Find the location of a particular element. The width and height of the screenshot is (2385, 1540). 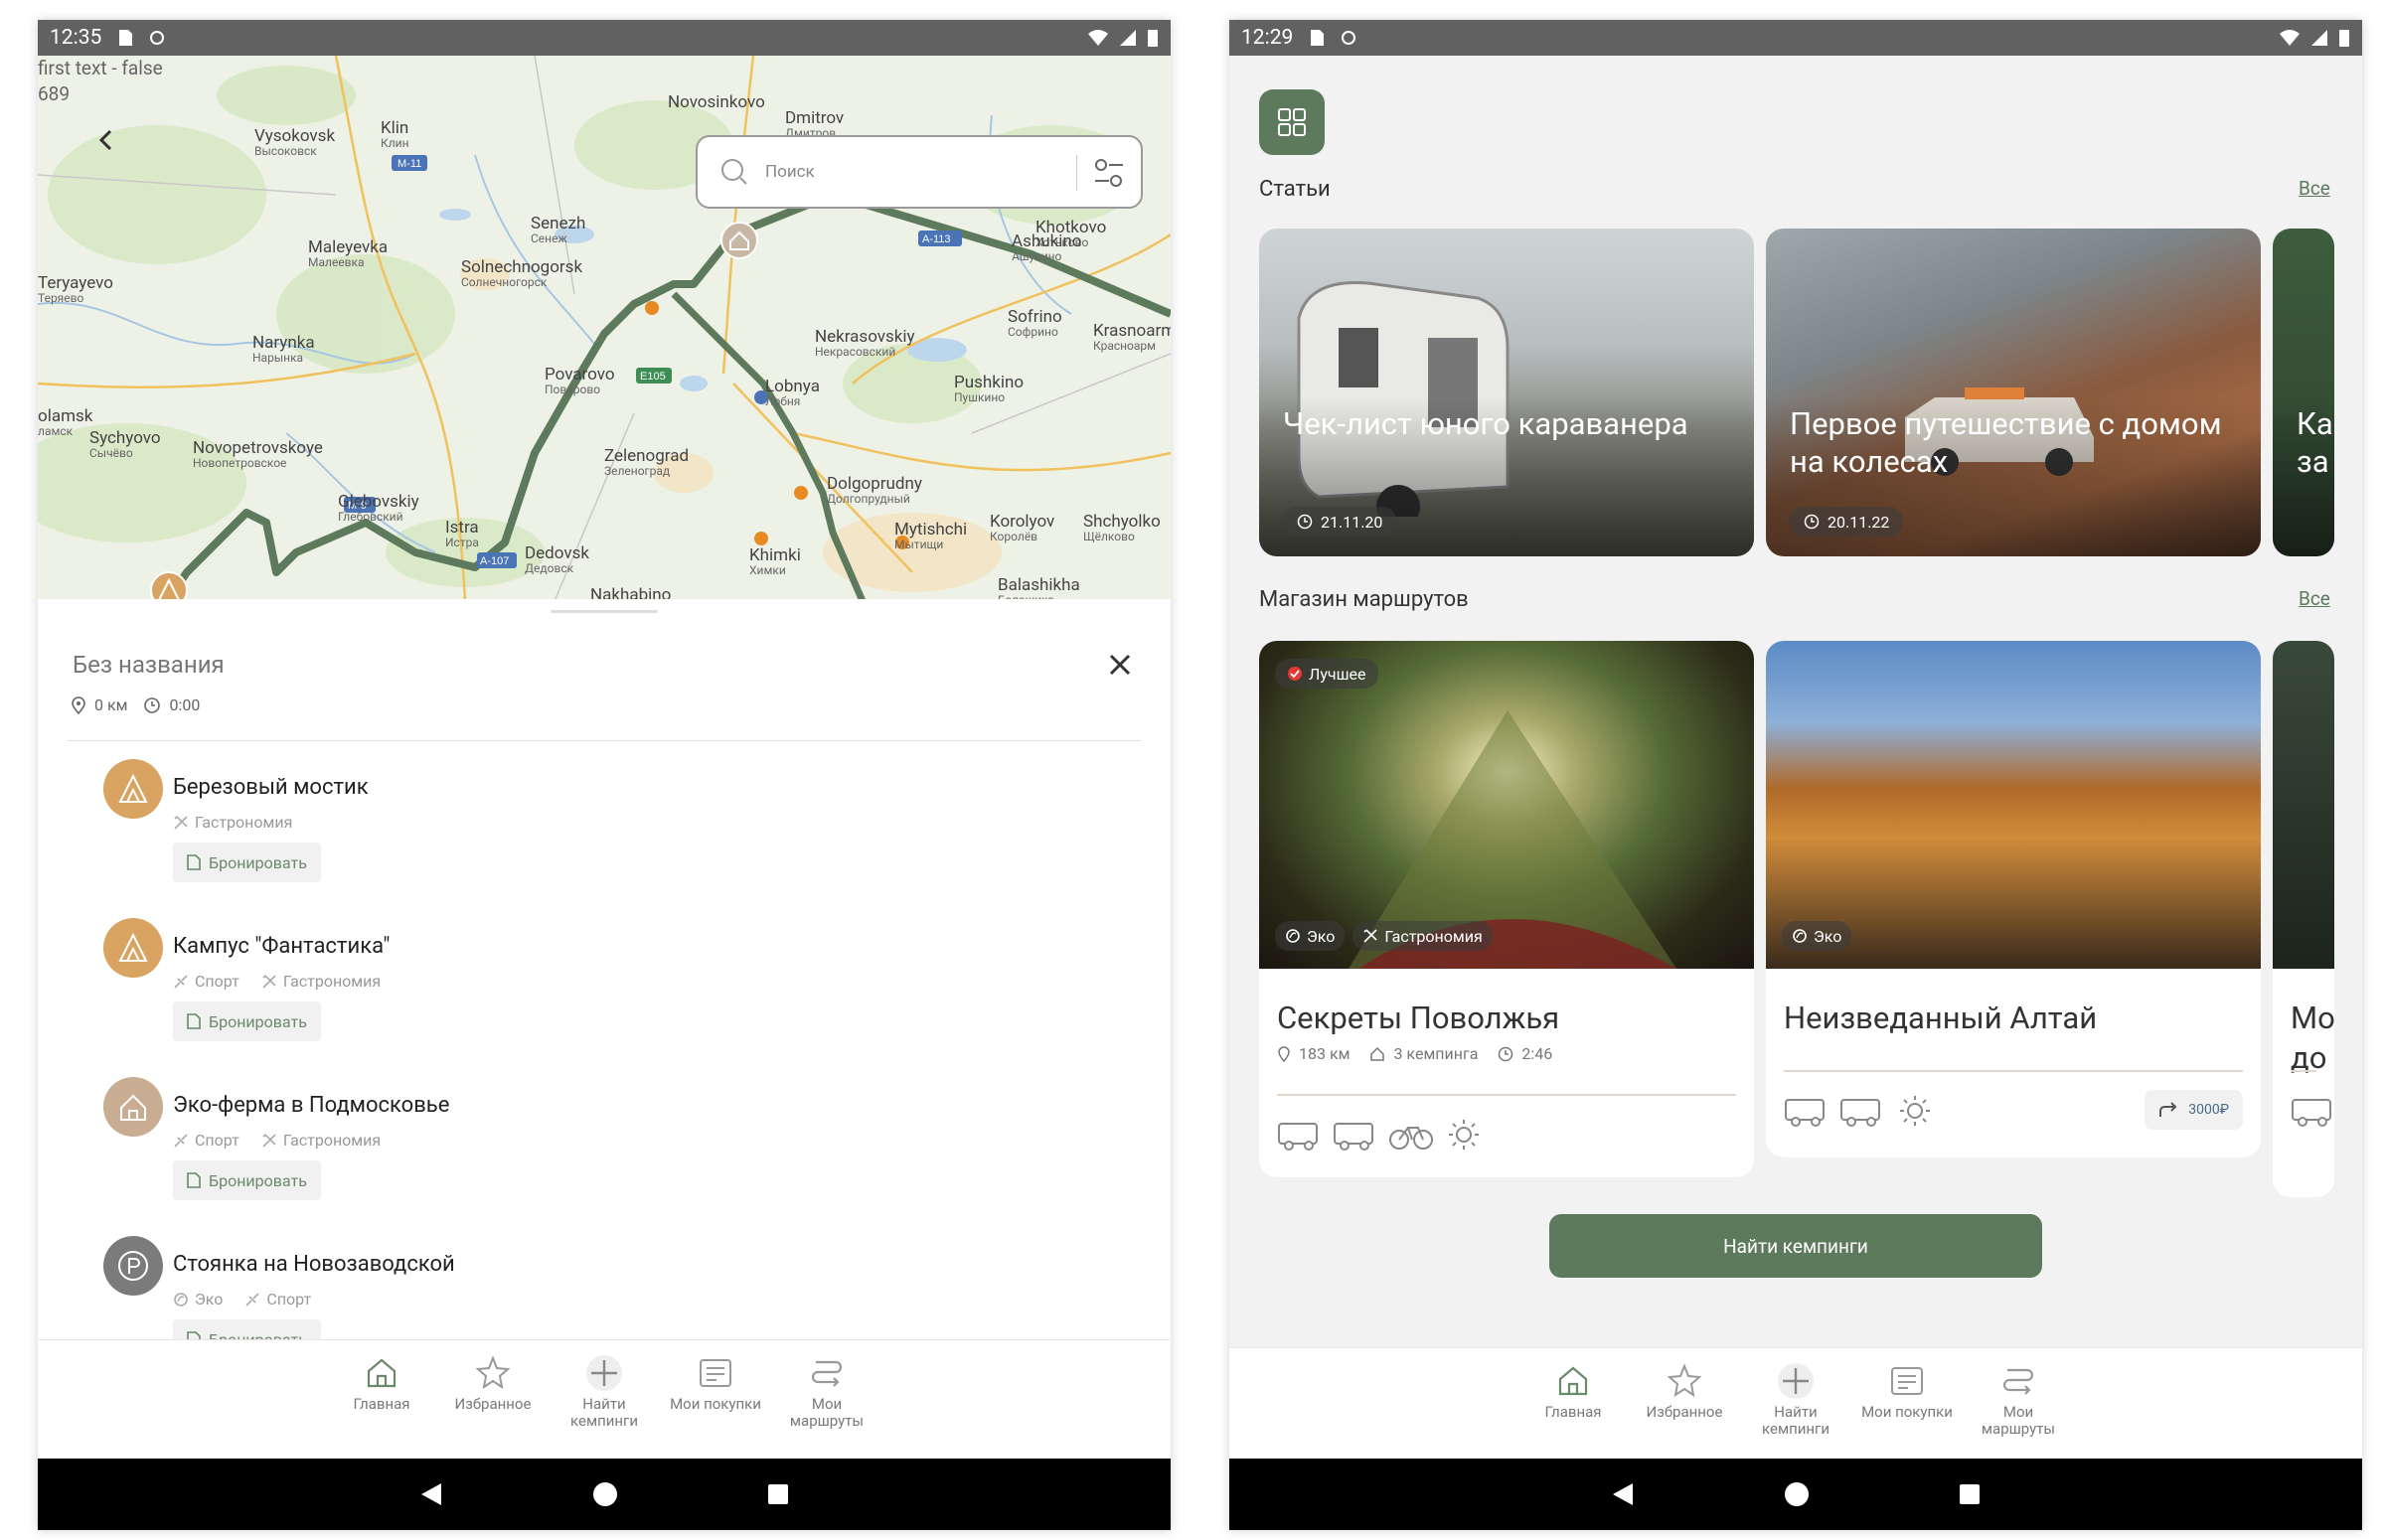

article-title: Ка за is located at coordinates (2315, 442).